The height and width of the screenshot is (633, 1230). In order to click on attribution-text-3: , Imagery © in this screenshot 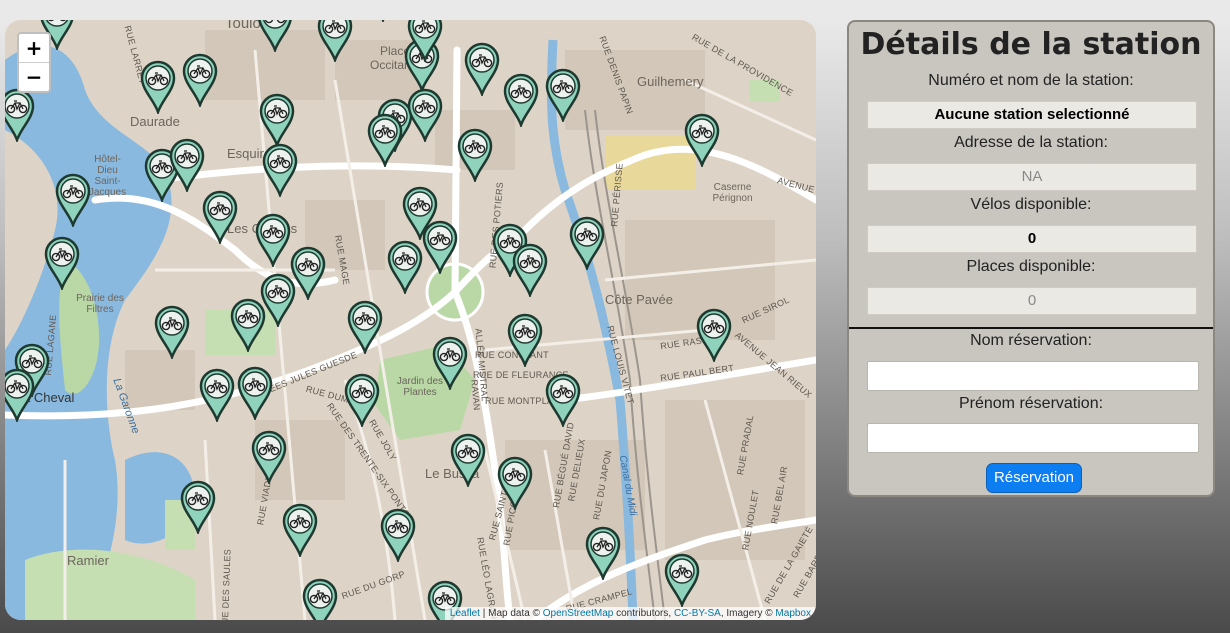, I will do `click(748, 613)`.